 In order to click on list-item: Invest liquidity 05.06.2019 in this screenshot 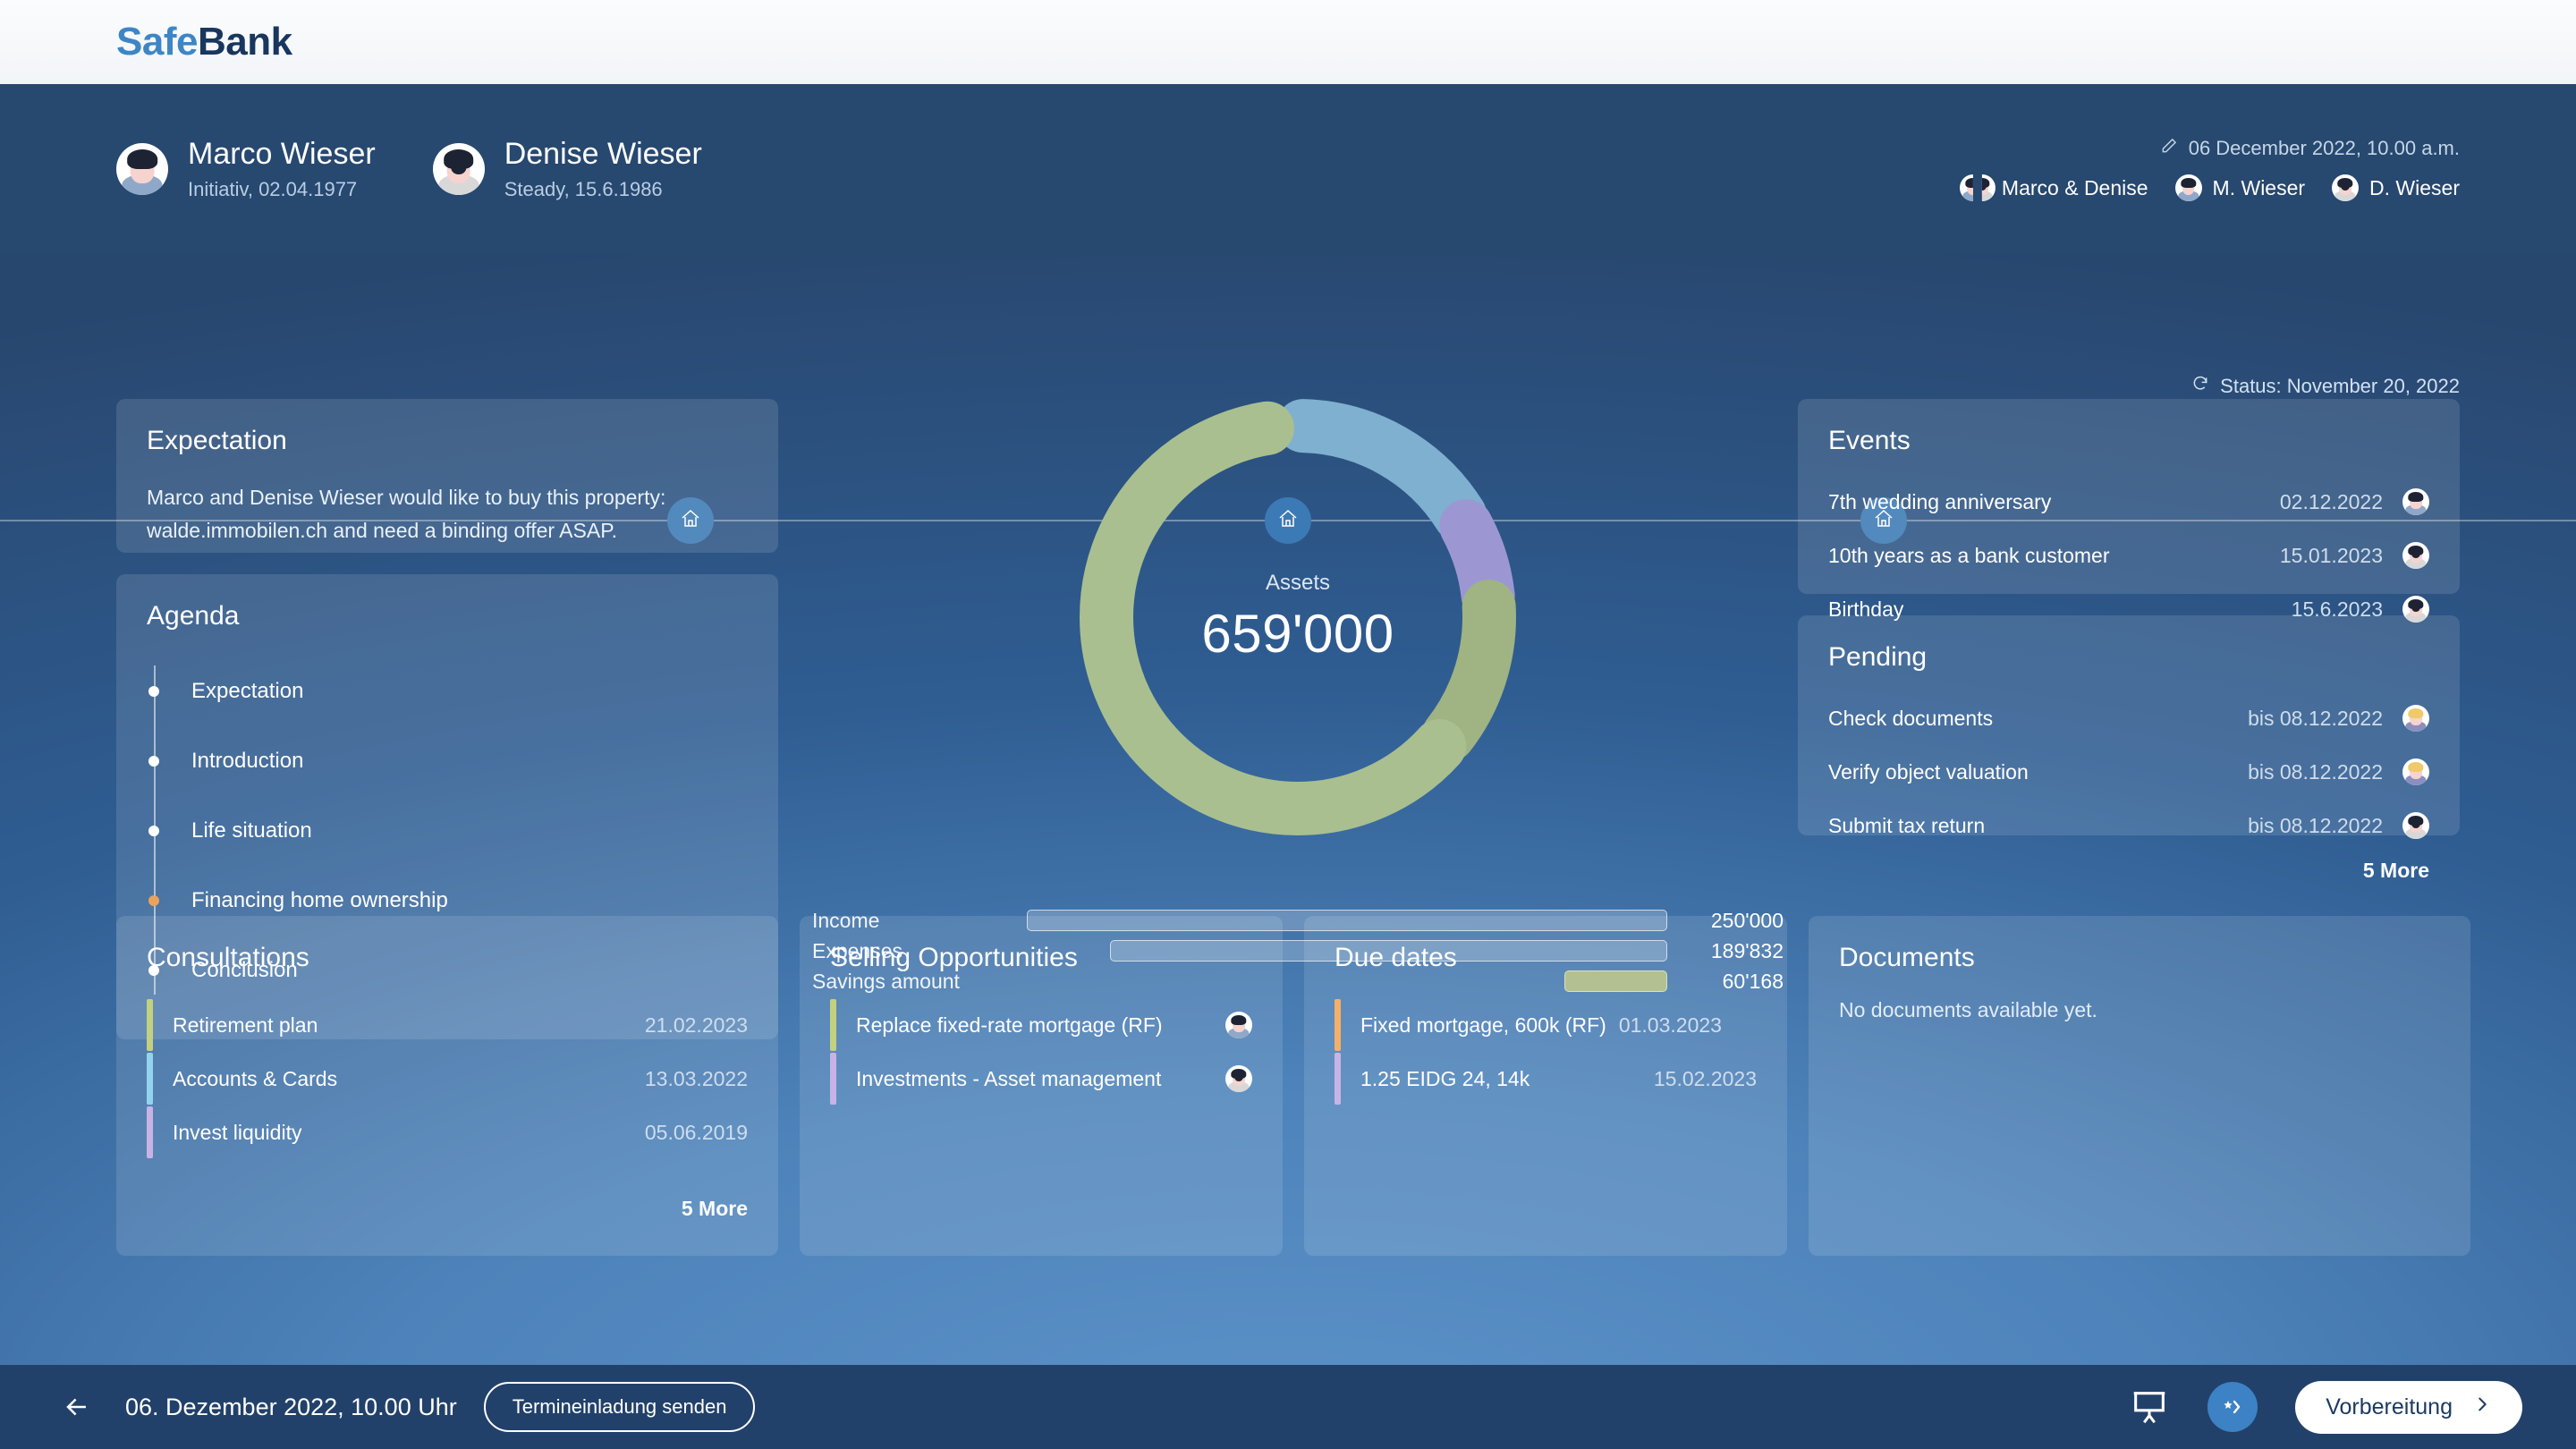, I will do `click(447, 1132)`.